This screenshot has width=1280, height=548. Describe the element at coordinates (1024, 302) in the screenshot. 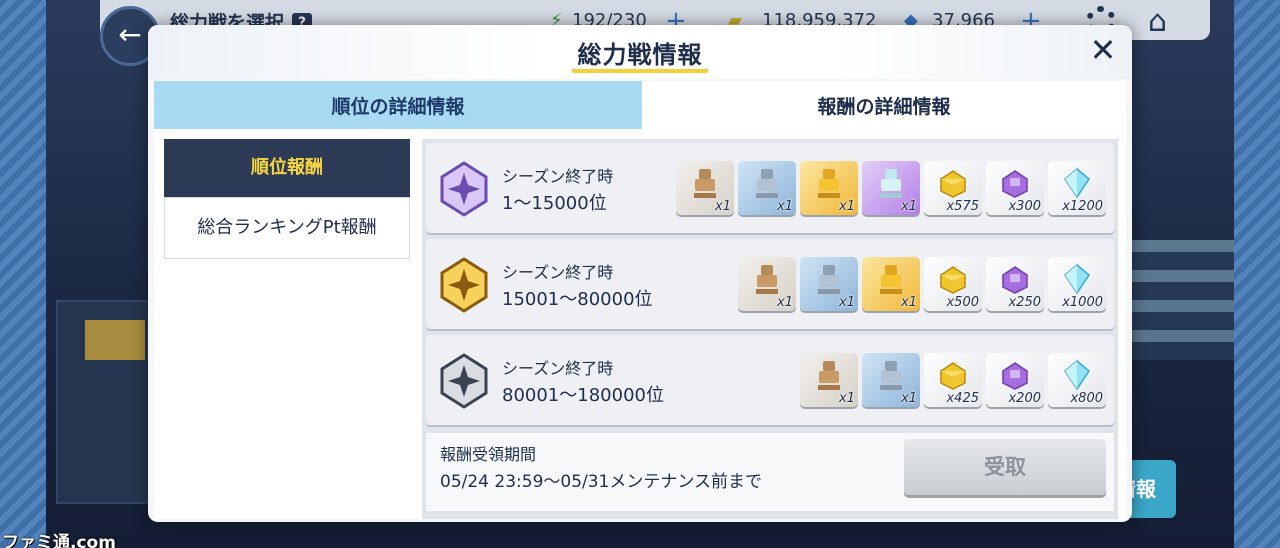

I see `reward-quantity: x250` at that location.